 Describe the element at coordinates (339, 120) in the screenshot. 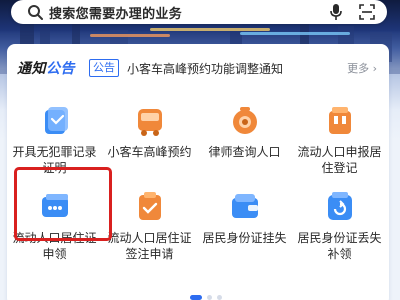

I see `building-icon` at that location.